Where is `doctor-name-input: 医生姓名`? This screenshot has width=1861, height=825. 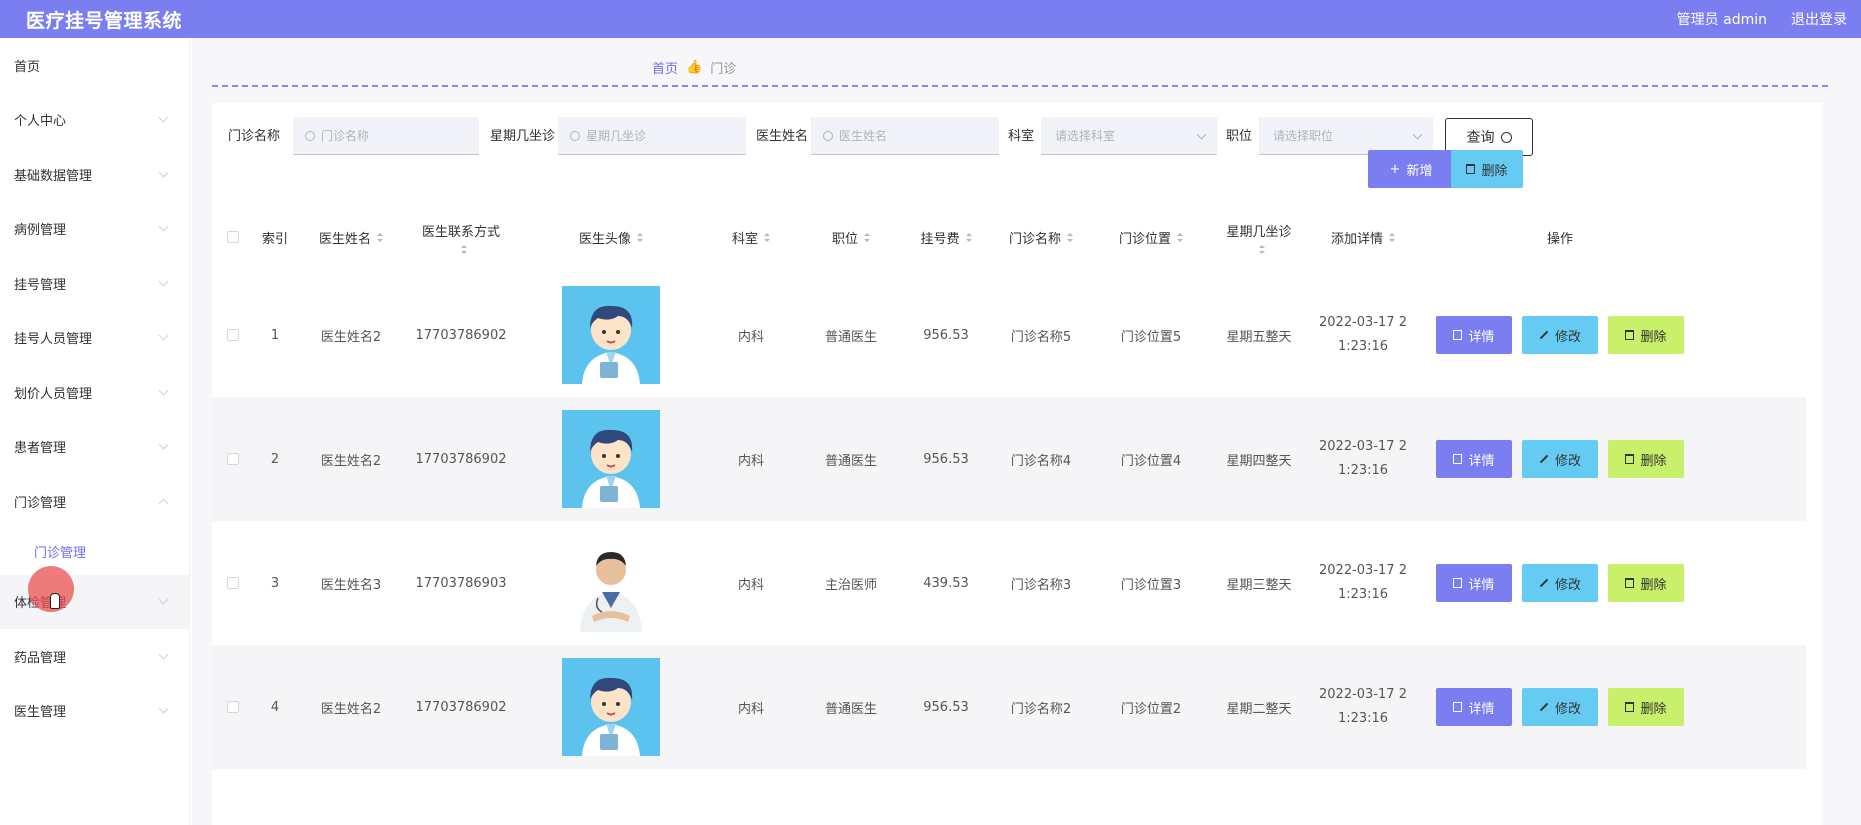
doctor-name-input: 医生姓名 is located at coordinates (905, 136).